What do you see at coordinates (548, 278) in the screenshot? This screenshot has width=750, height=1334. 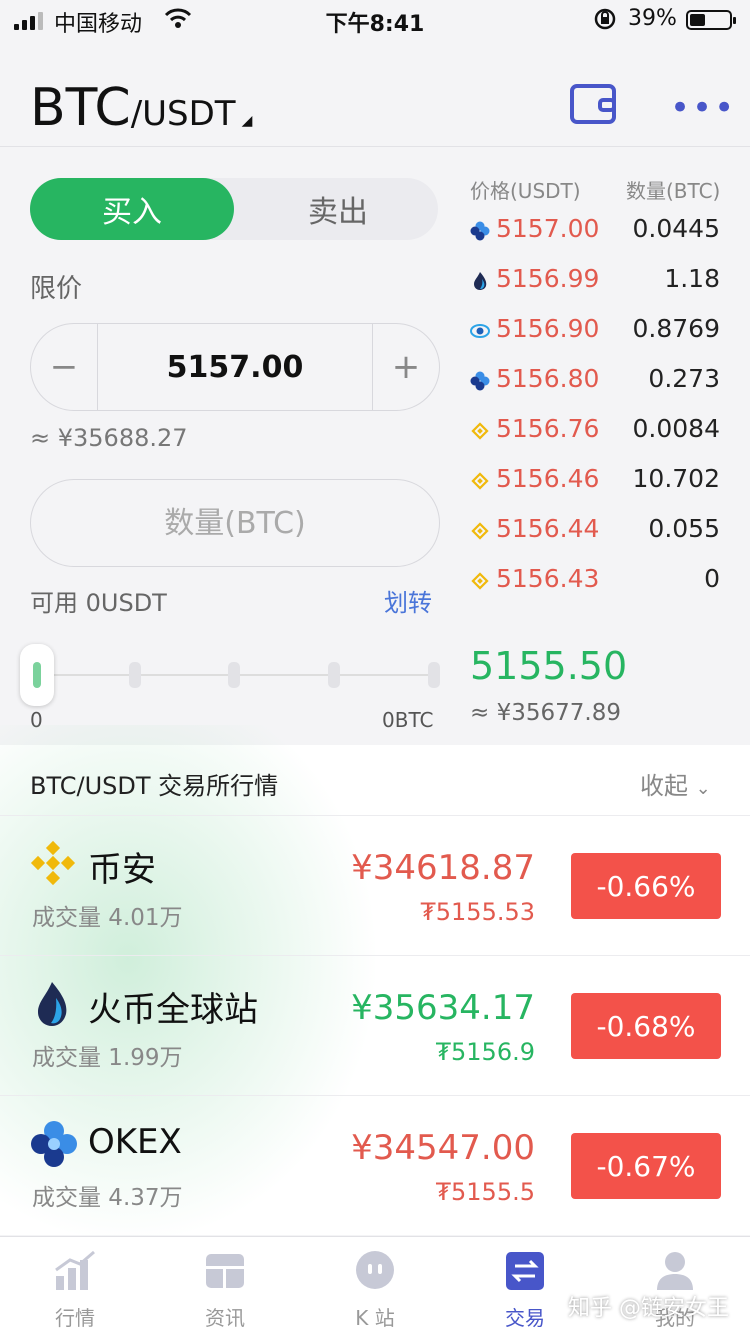 I see `orderbook-price: 5156.99` at bounding box center [548, 278].